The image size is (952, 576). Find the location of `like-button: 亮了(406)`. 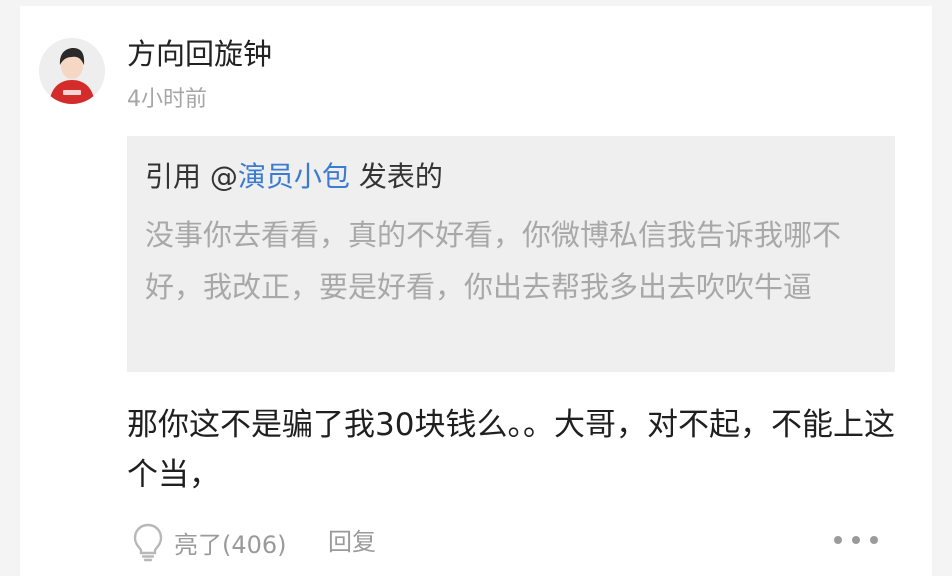

like-button: 亮了(406) is located at coordinates (208, 542).